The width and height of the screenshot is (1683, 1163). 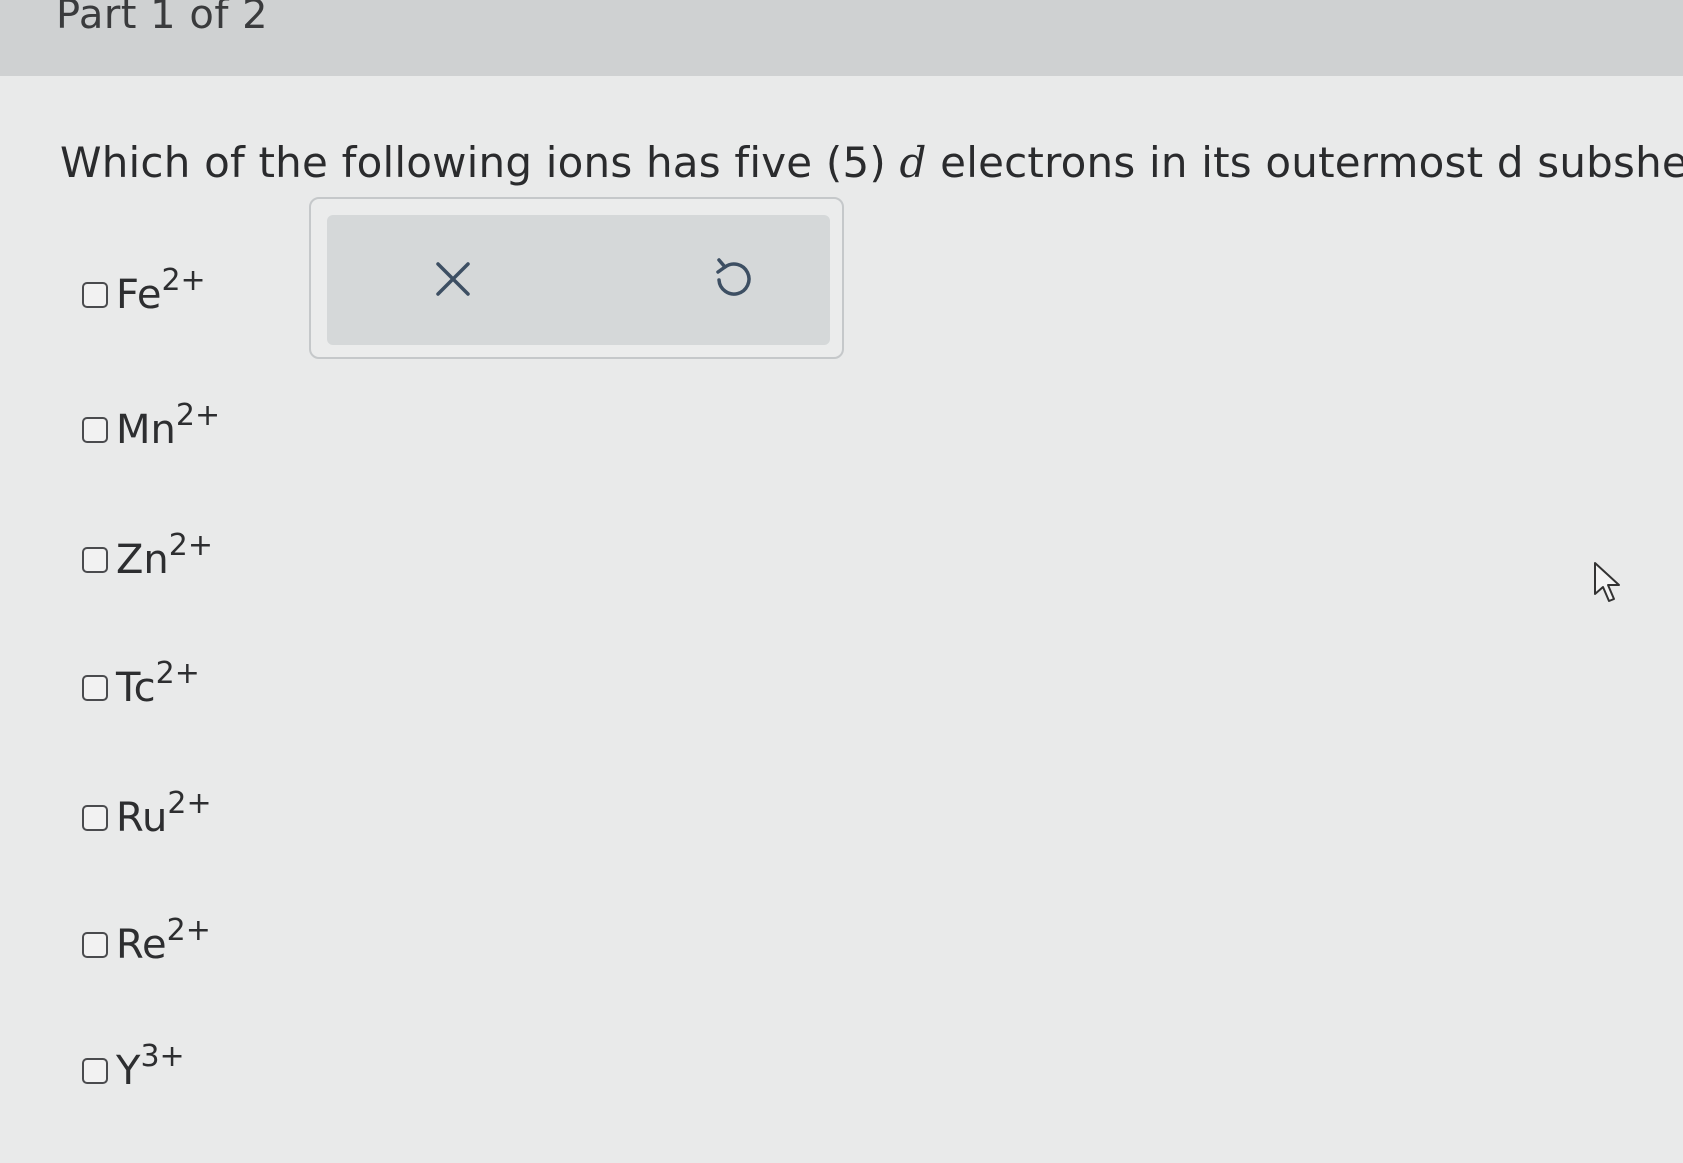 What do you see at coordinates (1607, 582) in the screenshot?
I see `mouse-pointer-icon` at bounding box center [1607, 582].